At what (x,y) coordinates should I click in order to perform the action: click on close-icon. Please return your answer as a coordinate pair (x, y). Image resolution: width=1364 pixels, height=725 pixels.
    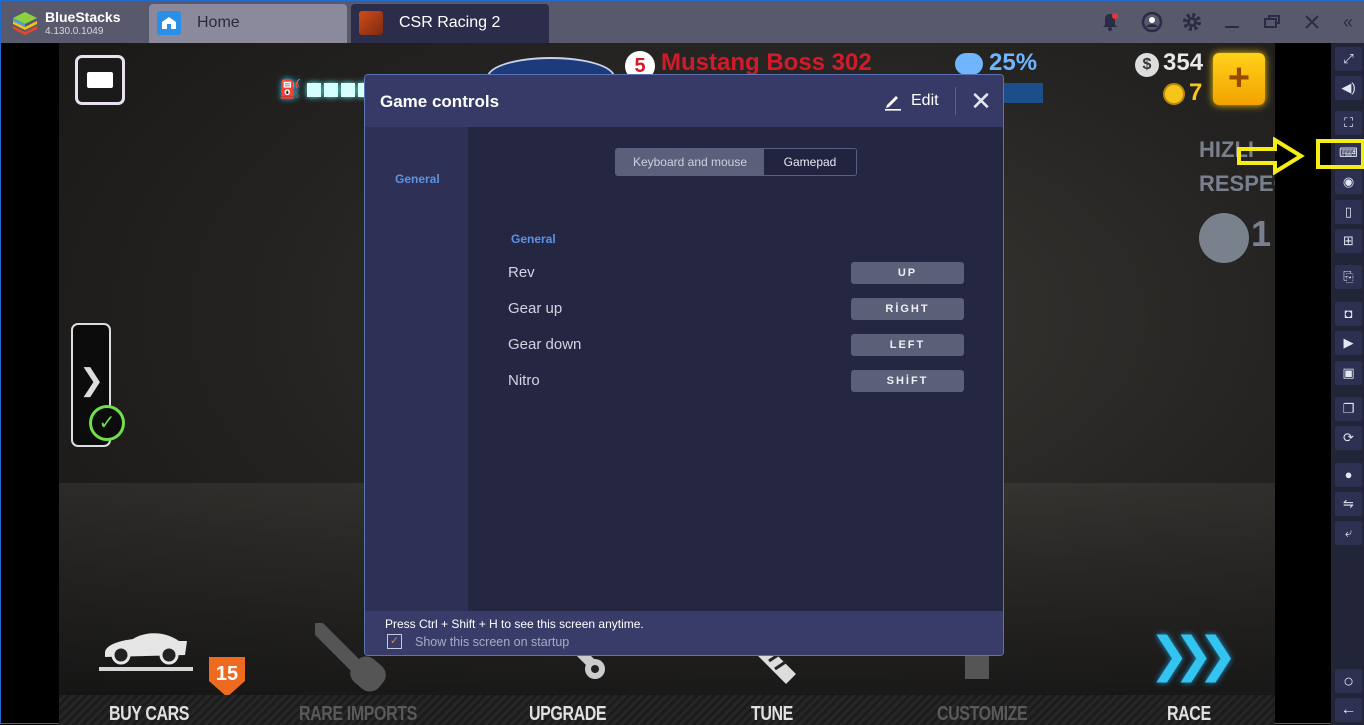
    Looking at the image, I should click on (1312, 22).